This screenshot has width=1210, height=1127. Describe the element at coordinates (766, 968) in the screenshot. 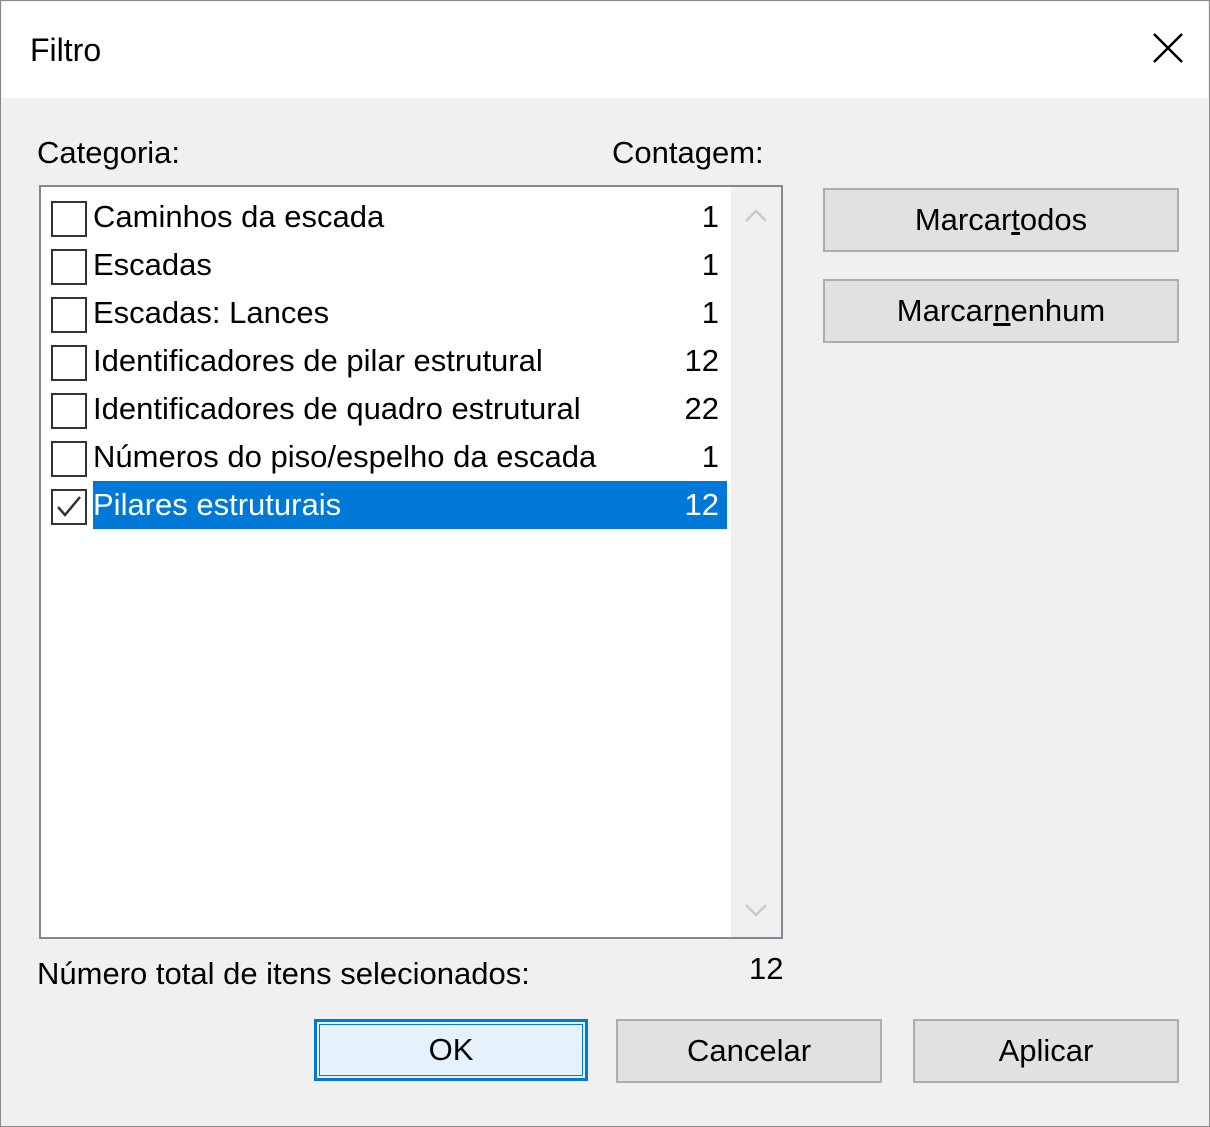

I see `total-selected-value: 12` at that location.